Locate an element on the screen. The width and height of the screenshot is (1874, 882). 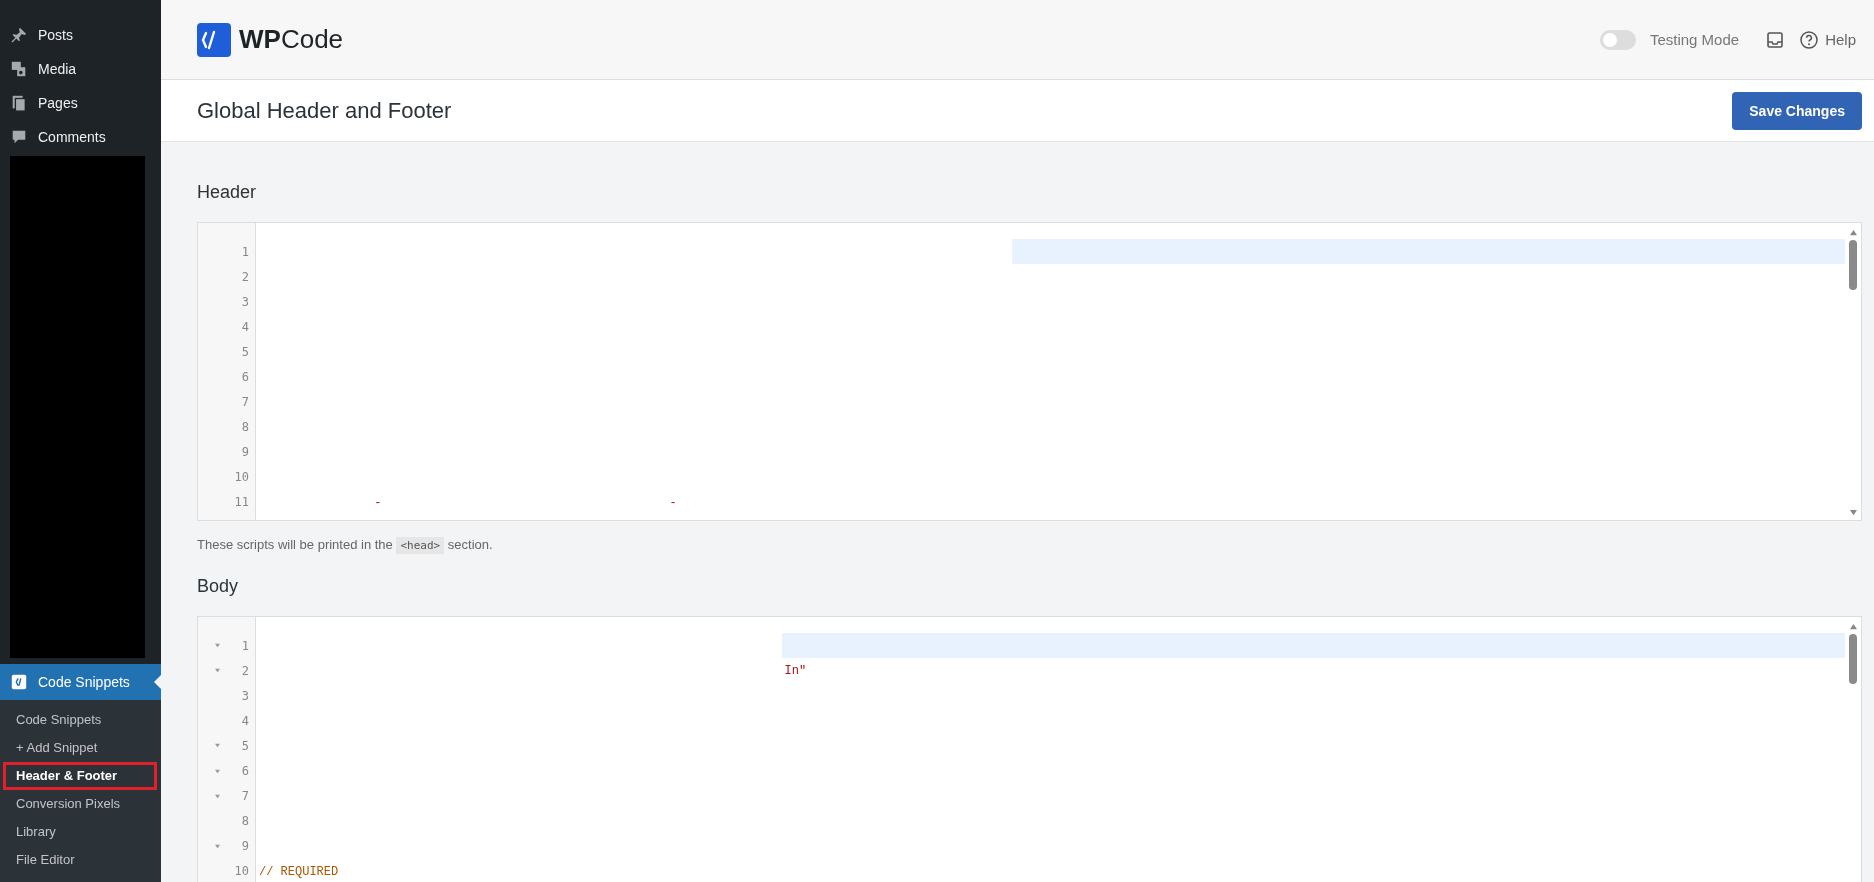
code-comment: // REQUIRED is located at coordinates (299, 871).